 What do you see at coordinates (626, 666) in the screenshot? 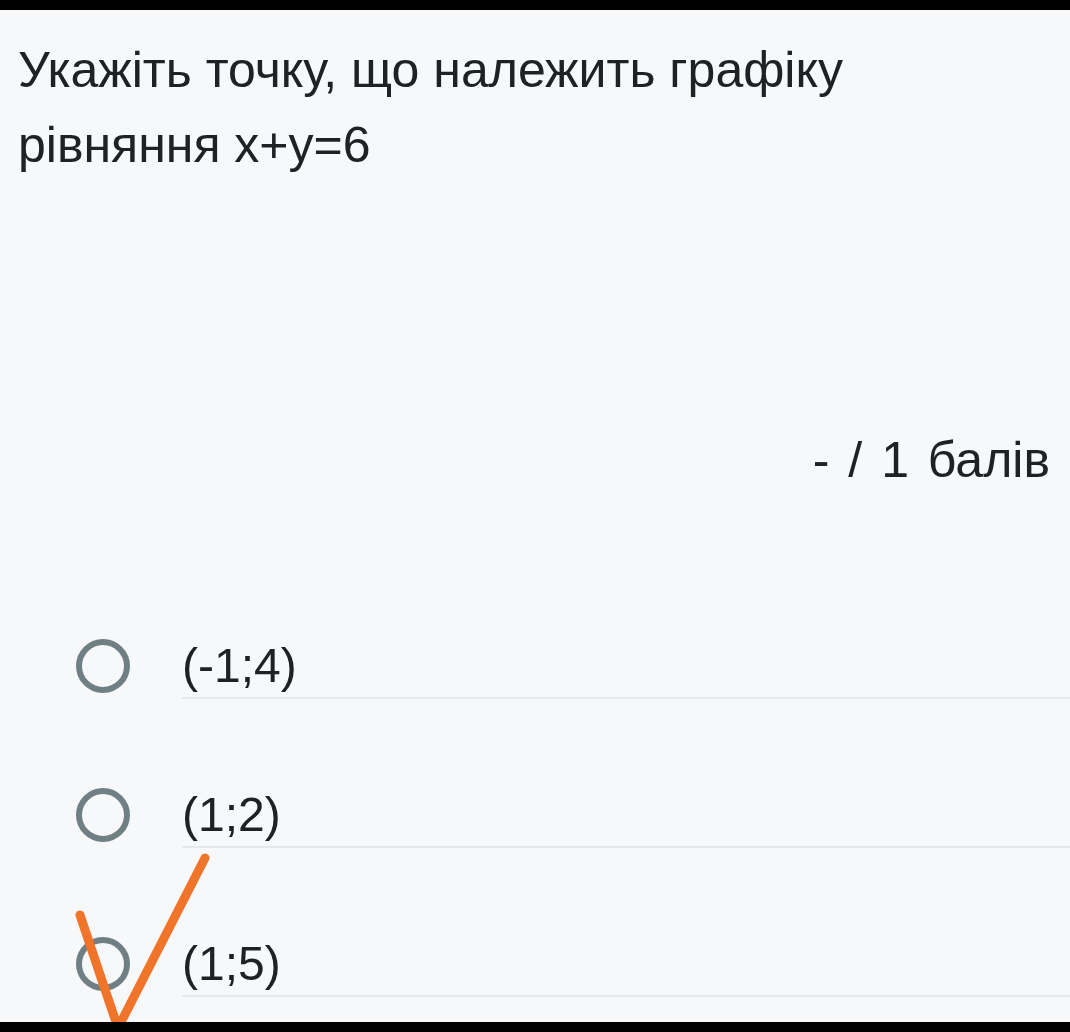
I see `option-label: (-1;4)` at bounding box center [626, 666].